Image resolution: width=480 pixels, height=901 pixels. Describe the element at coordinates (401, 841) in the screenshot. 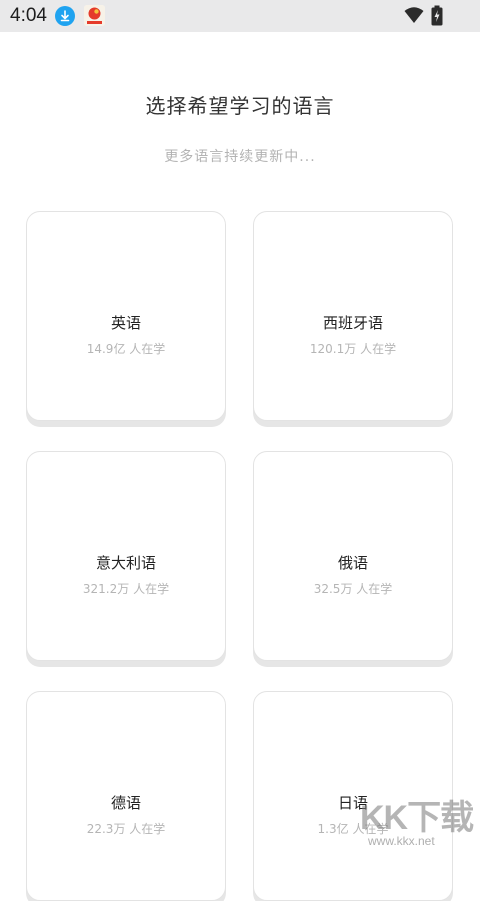

I see `watermark-url: www.kkx.net` at that location.